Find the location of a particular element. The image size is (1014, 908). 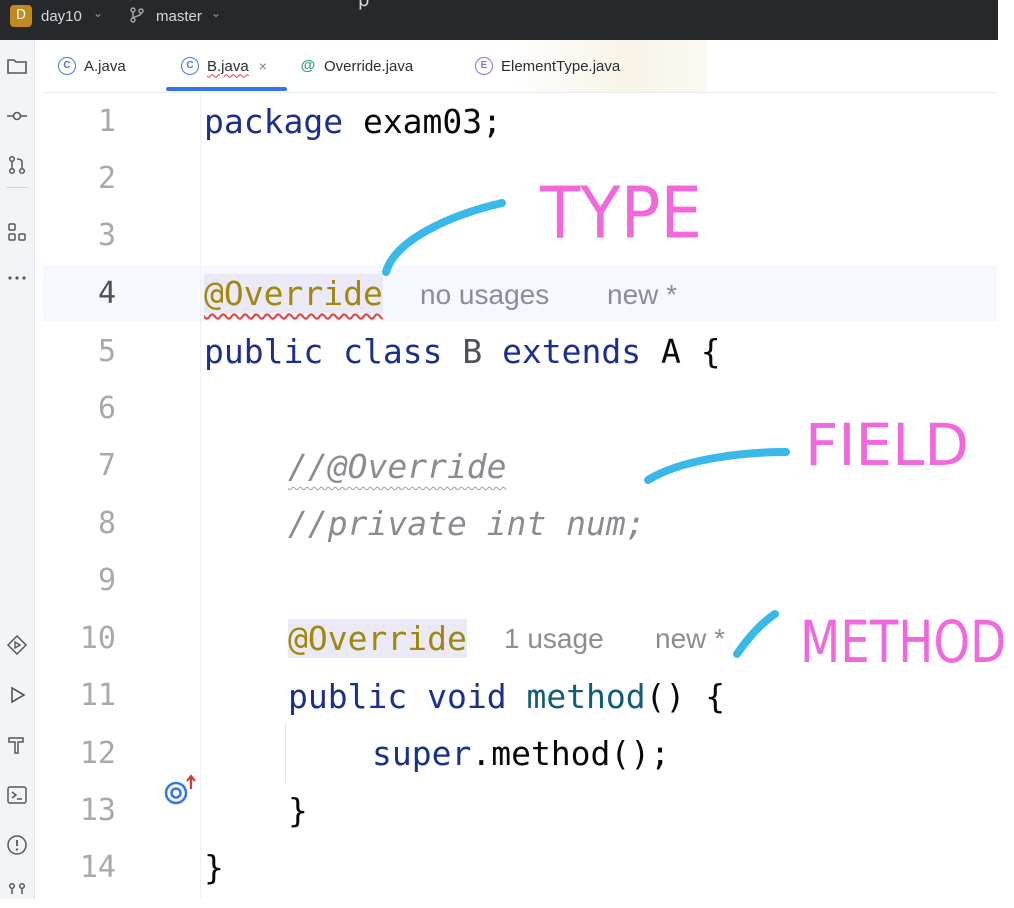

code-line-7: //@Override is located at coordinates (397, 466).